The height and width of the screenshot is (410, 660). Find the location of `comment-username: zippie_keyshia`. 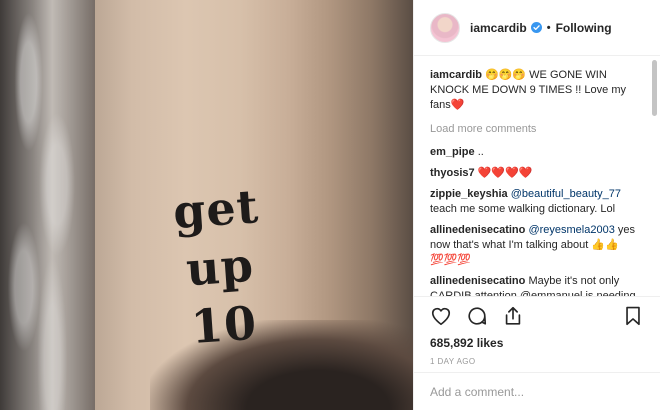

comment-username: zippie_keyshia is located at coordinates (469, 194).